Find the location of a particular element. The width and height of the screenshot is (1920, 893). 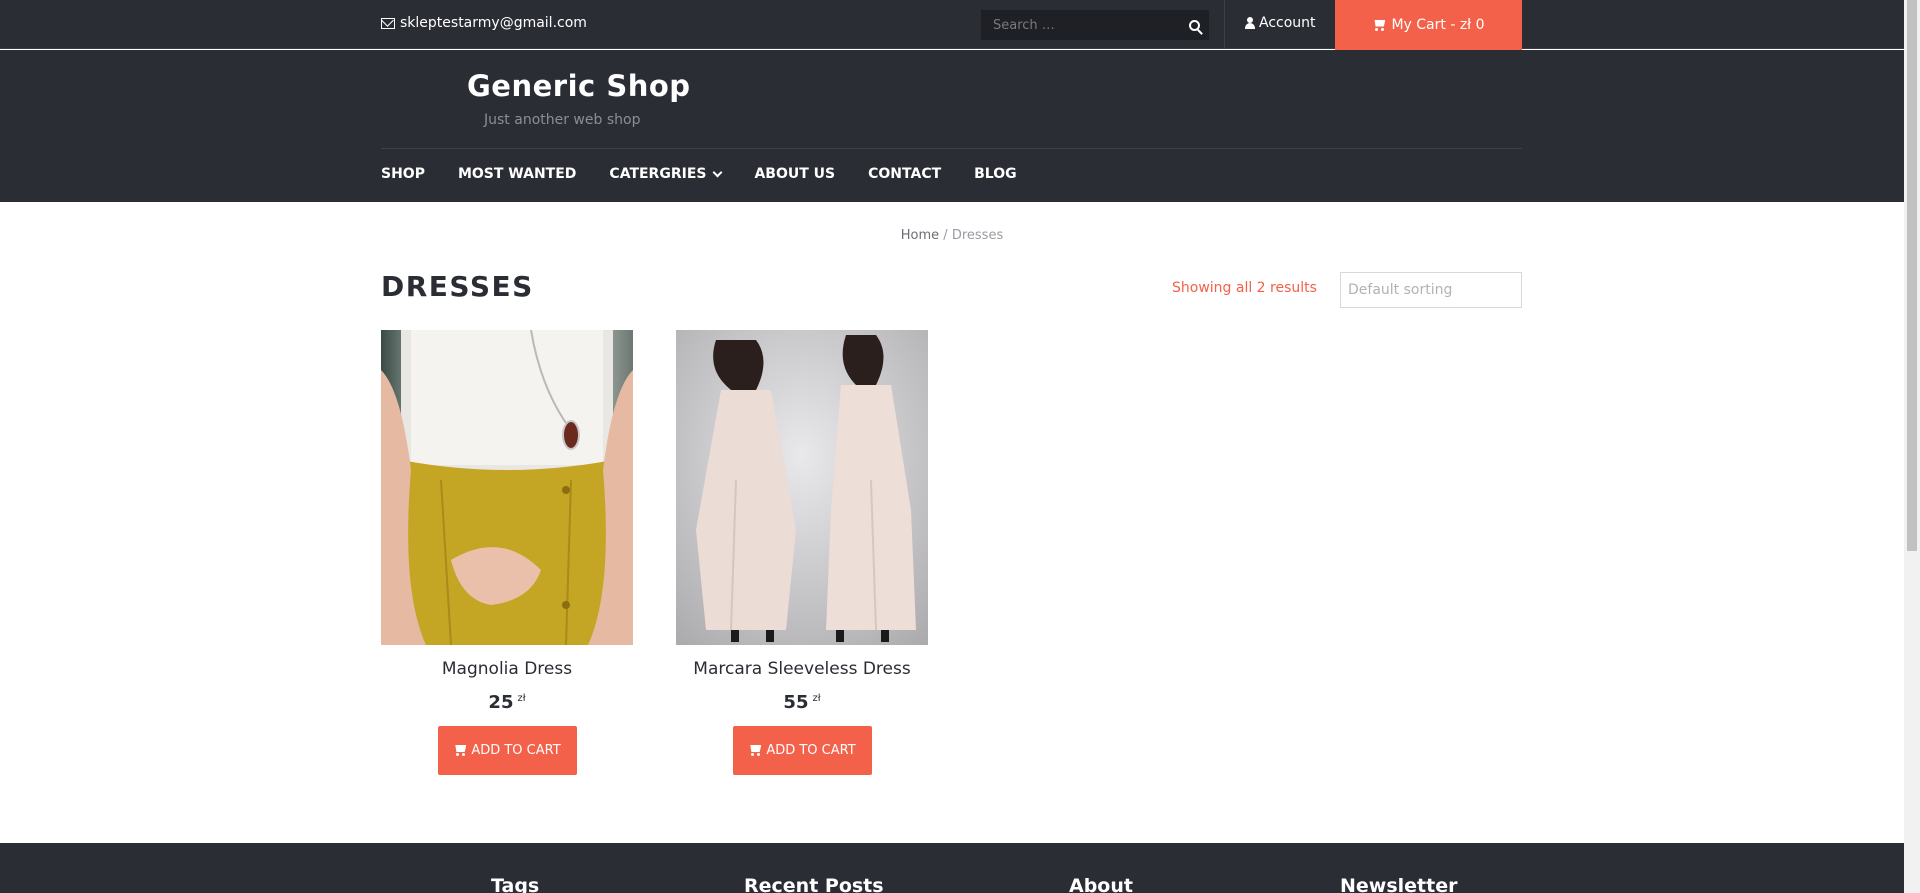

site-title: Generic Shop is located at coordinates (579, 86).